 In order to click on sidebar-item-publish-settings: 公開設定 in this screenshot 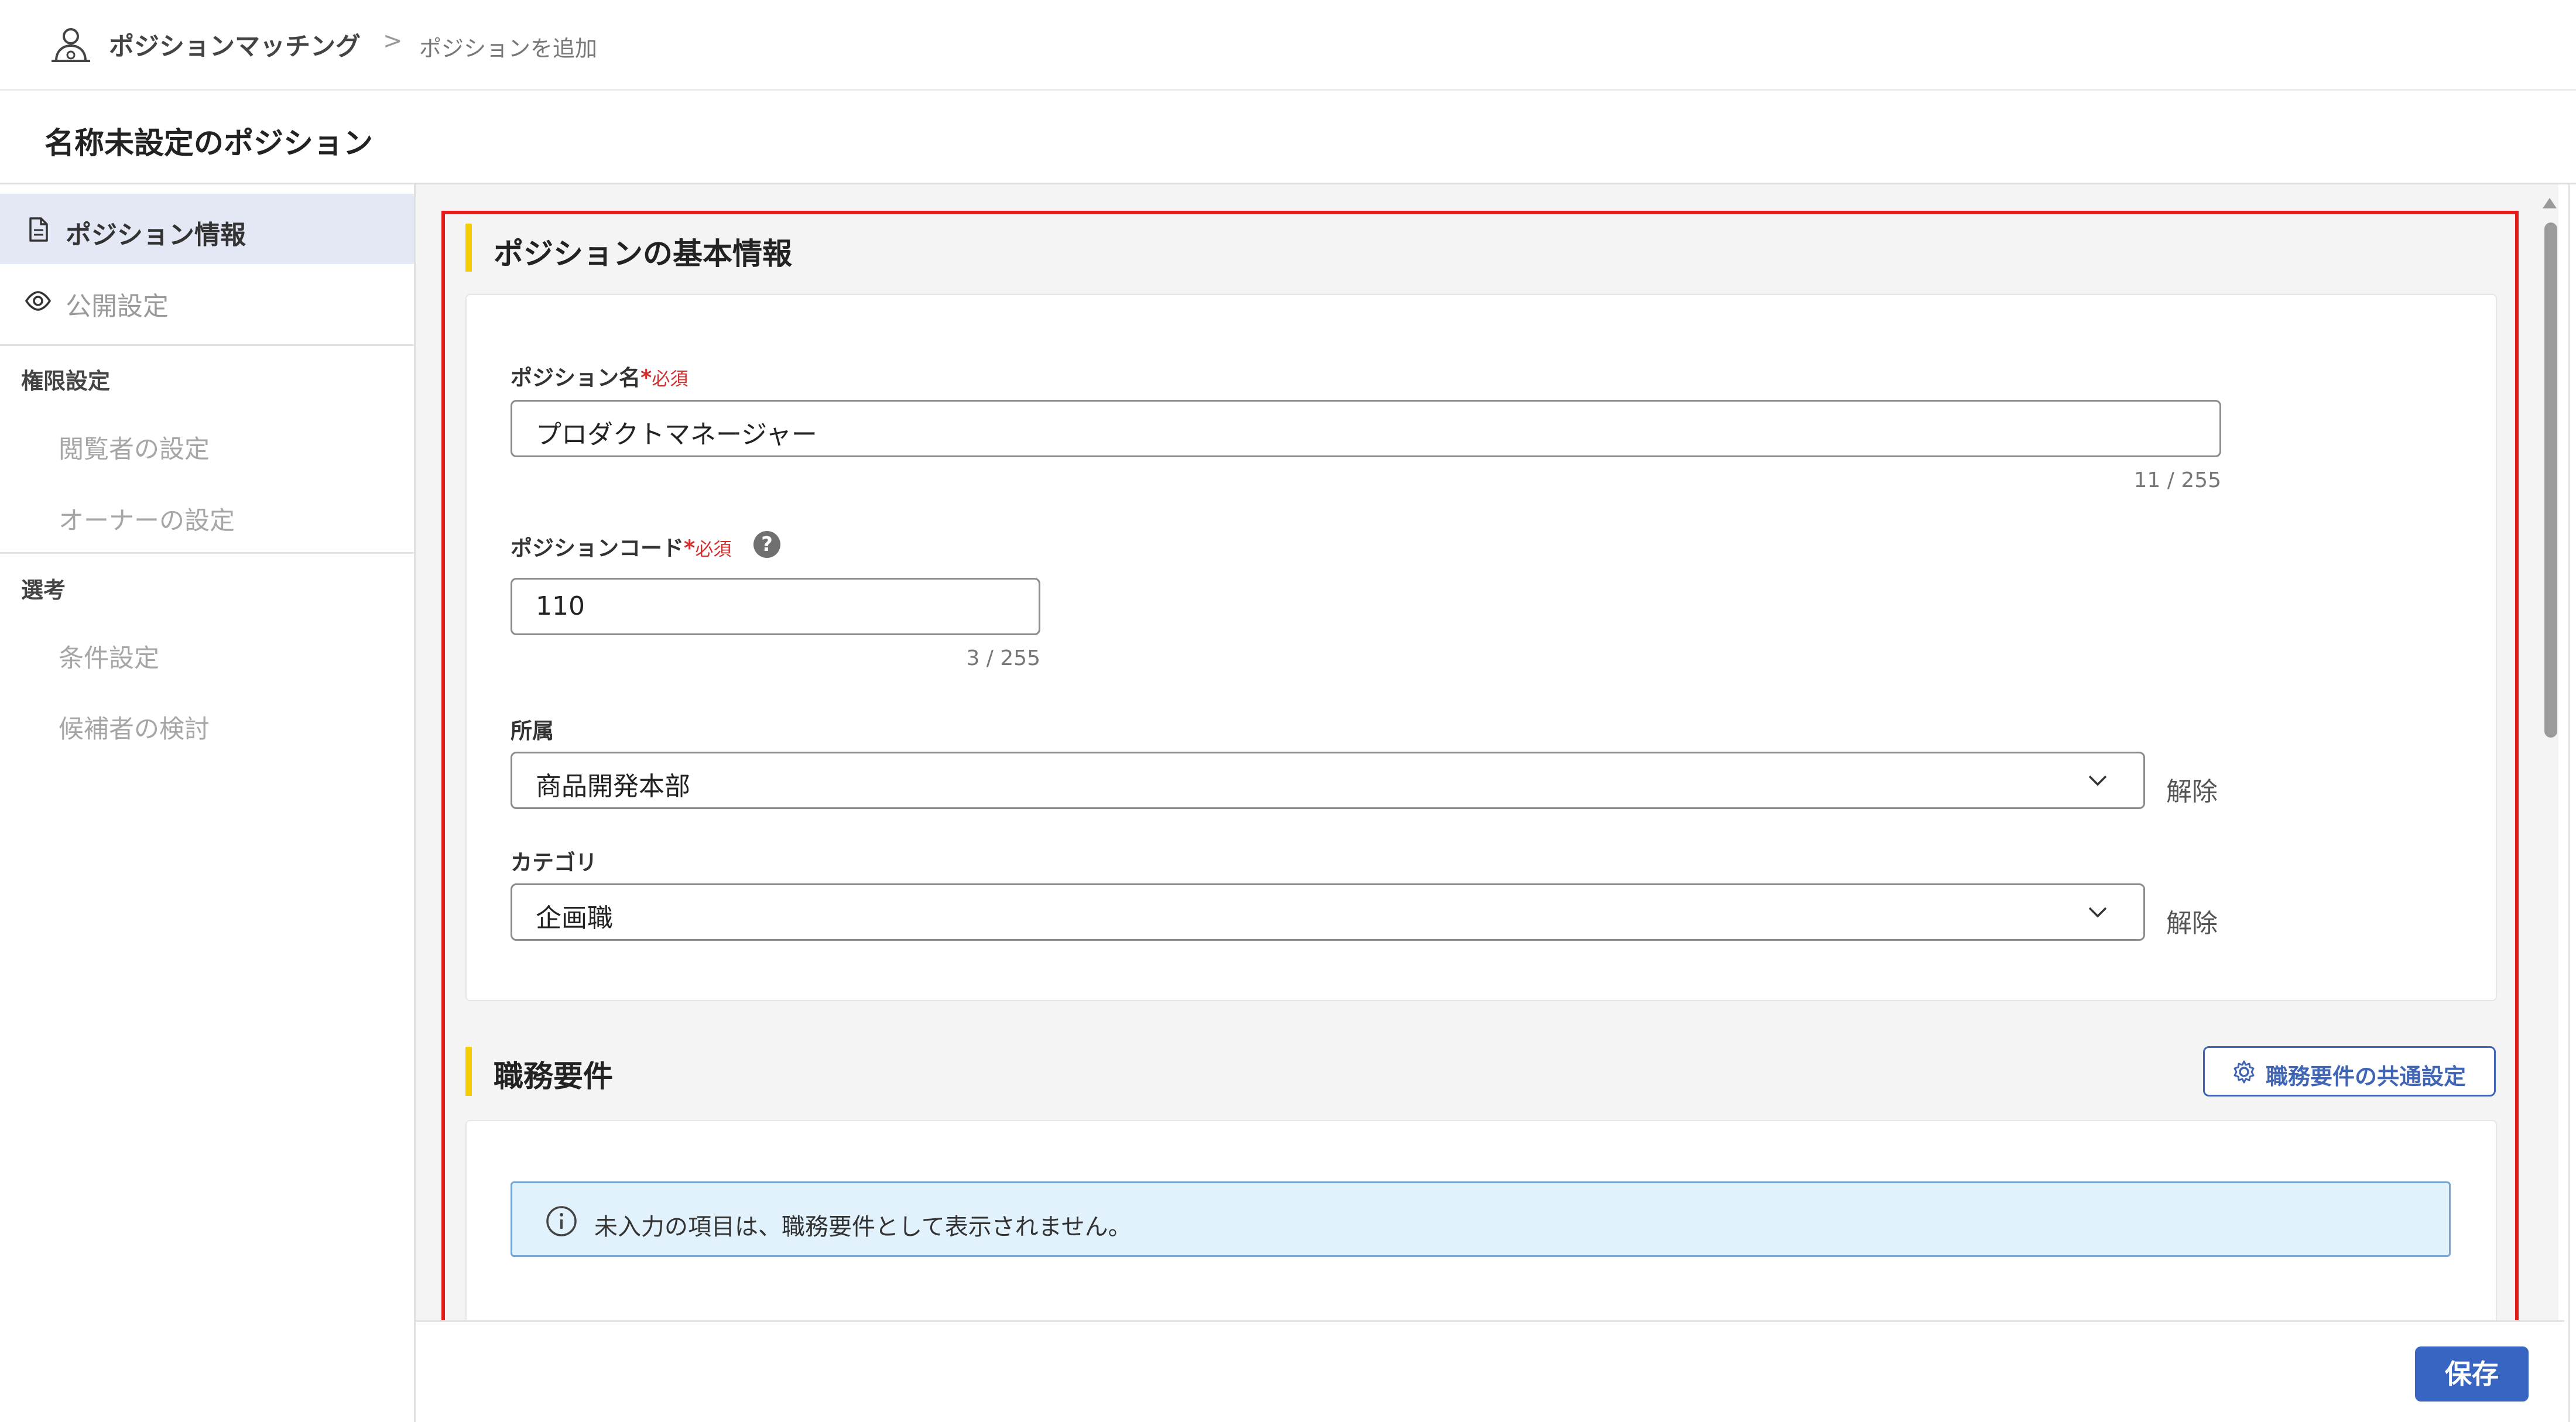, I will do `click(207, 300)`.